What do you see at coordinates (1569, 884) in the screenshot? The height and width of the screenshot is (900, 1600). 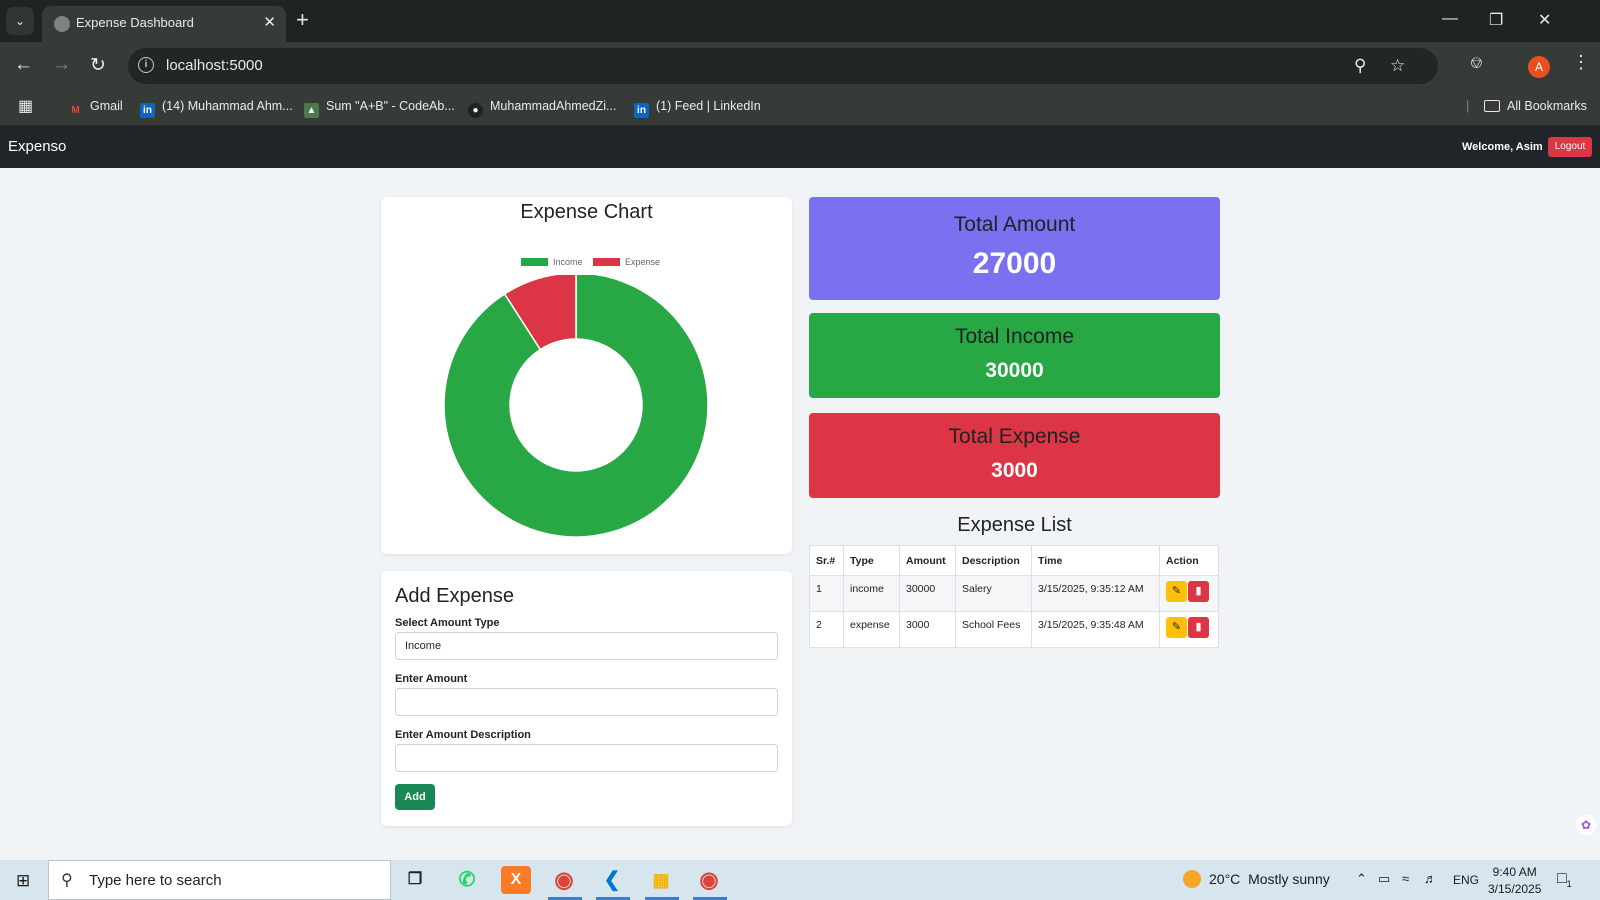 I see `notification-count: 1` at bounding box center [1569, 884].